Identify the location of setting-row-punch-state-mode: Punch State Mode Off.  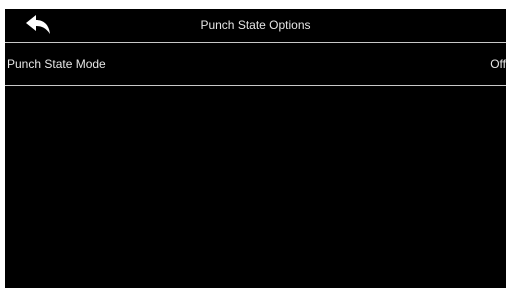
(255, 64).